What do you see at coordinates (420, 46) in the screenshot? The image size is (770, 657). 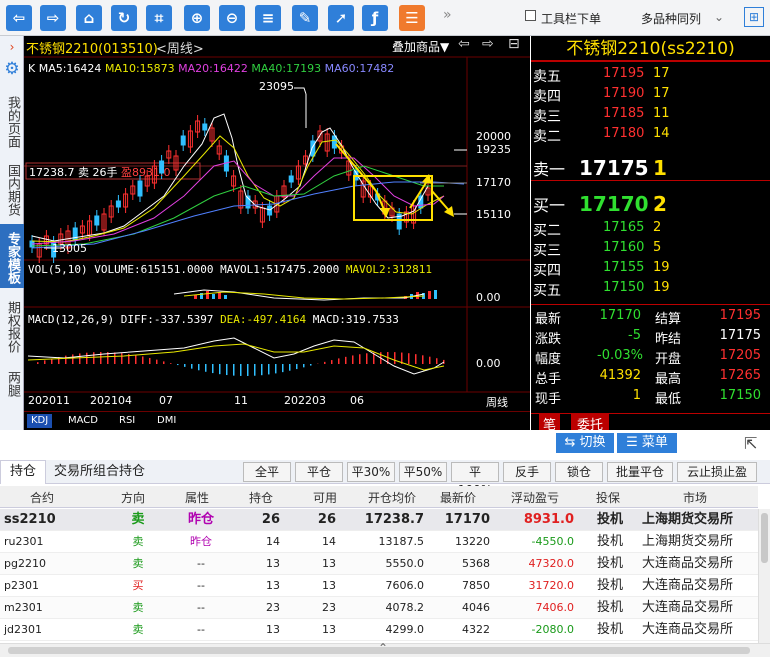 I see `overlay-commodity-dropdown: 叠加商品▼` at bounding box center [420, 46].